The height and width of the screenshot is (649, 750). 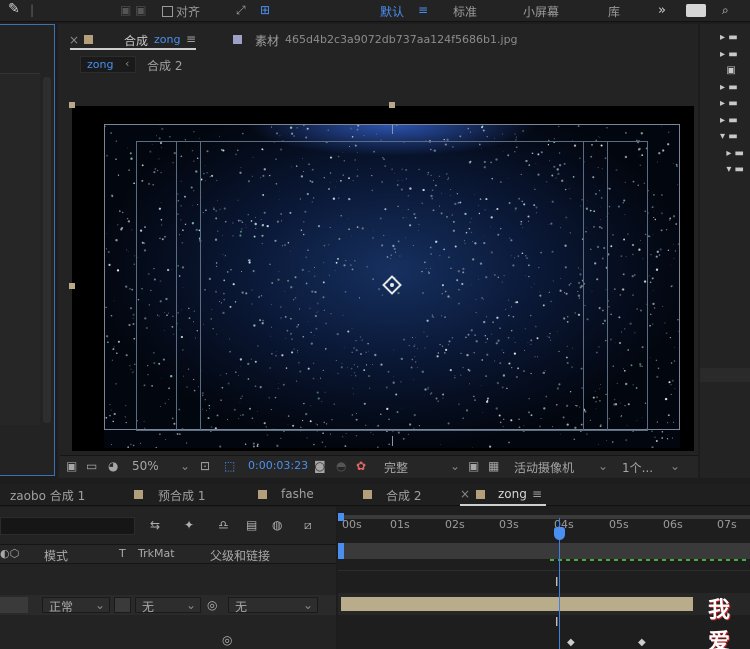 I want to click on pick-whip-icon: ◎, so click(x=212, y=605).